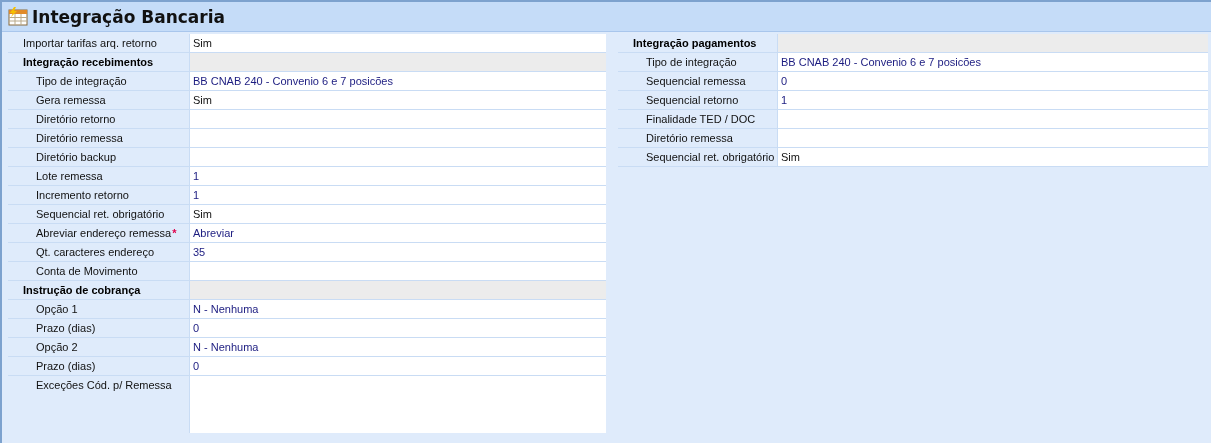 This screenshot has width=1211, height=443. I want to click on required-mark: *, so click(174, 233).